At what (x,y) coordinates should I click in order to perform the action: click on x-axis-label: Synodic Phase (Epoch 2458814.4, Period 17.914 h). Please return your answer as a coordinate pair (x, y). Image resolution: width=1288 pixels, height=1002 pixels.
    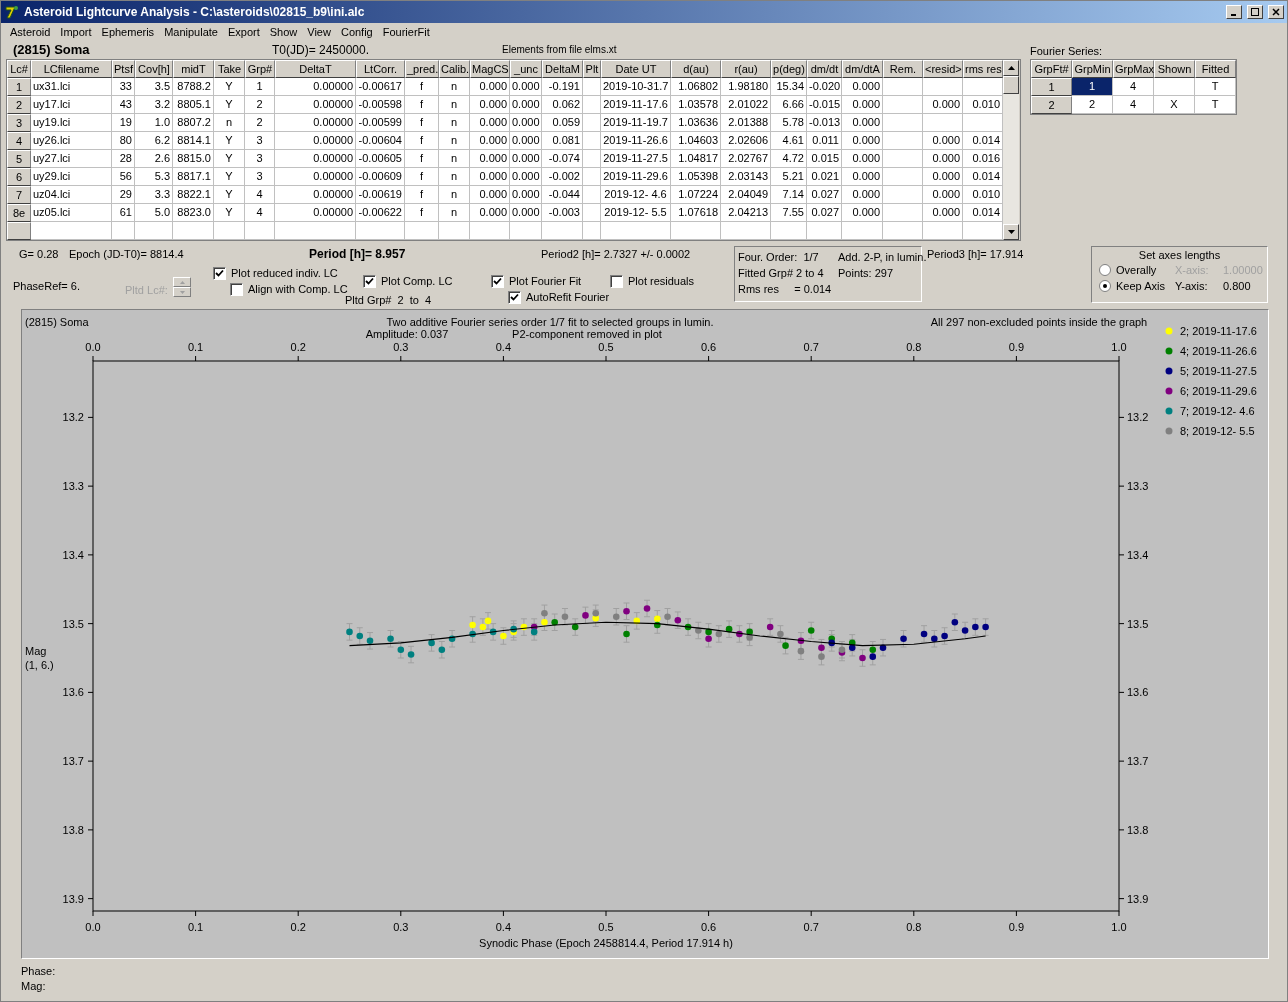
    Looking at the image, I should click on (606, 943).